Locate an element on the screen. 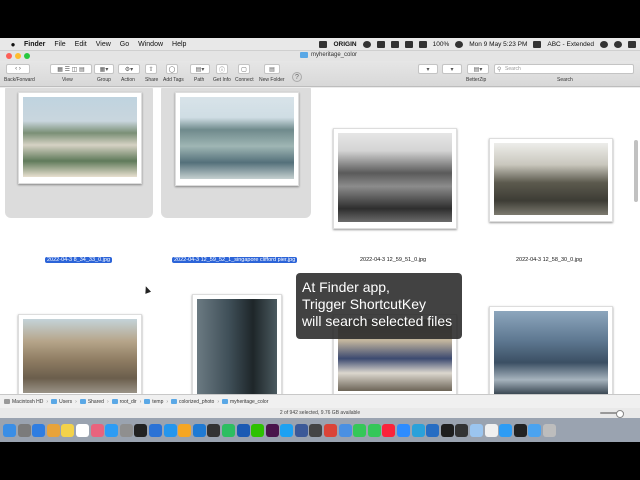  folder-icon is located at coordinates (535, 430).